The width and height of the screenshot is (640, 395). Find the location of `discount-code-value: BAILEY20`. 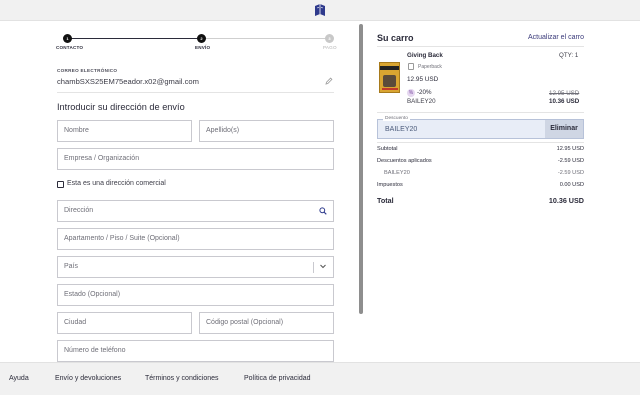

discount-code-value: BAILEY20 is located at coordinates (401, 129).